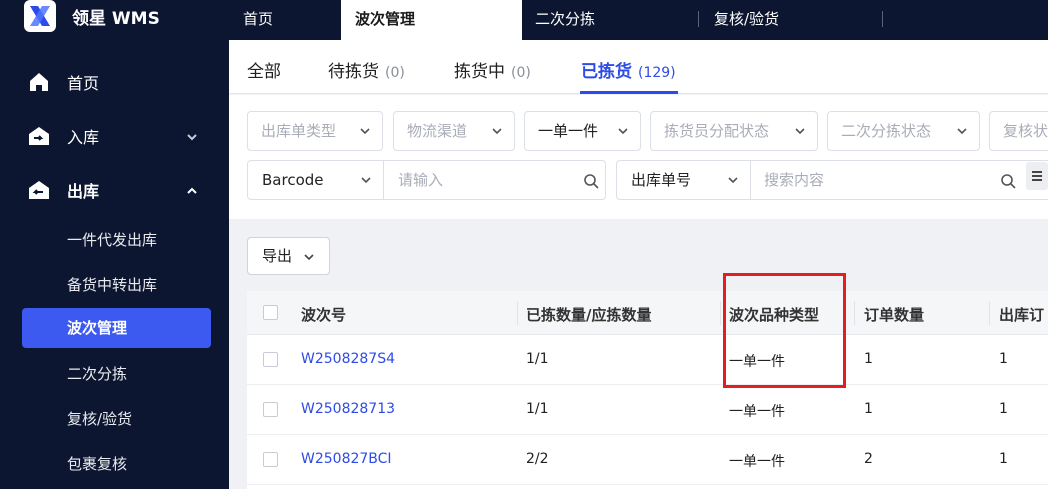 This screenshot has width=1048, height=489. What do you see at coordinates (479, 72) in the screenshot?
I see `tab-label: 拣货中` at bounding box center [479, 72].